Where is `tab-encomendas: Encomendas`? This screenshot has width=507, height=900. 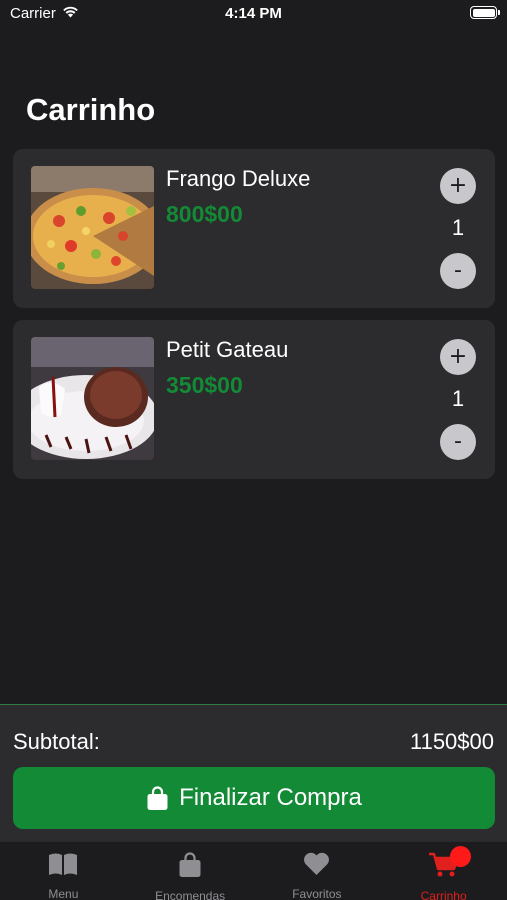 tab-encomendas: Encomendas is located at coordinates (190, 871).